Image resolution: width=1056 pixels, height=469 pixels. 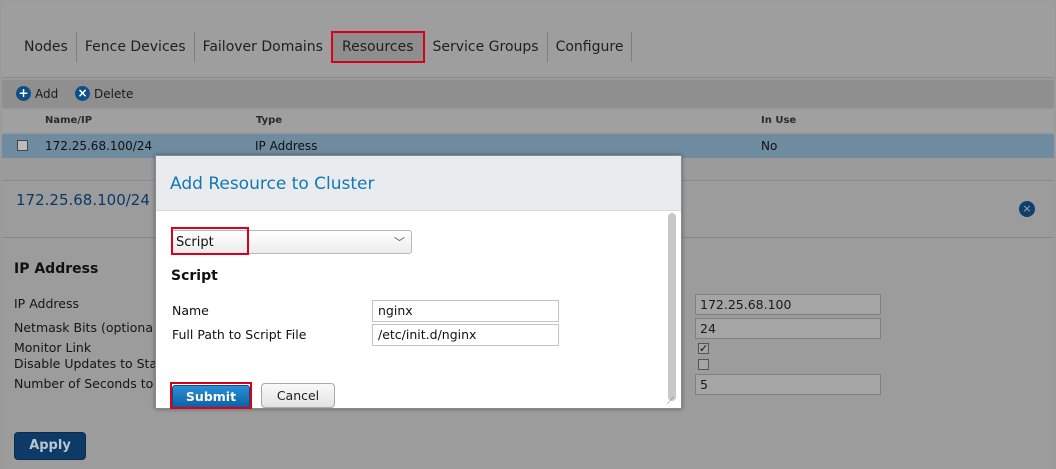 I want to click on close-icon: ×, so click(x=1027, y=209).